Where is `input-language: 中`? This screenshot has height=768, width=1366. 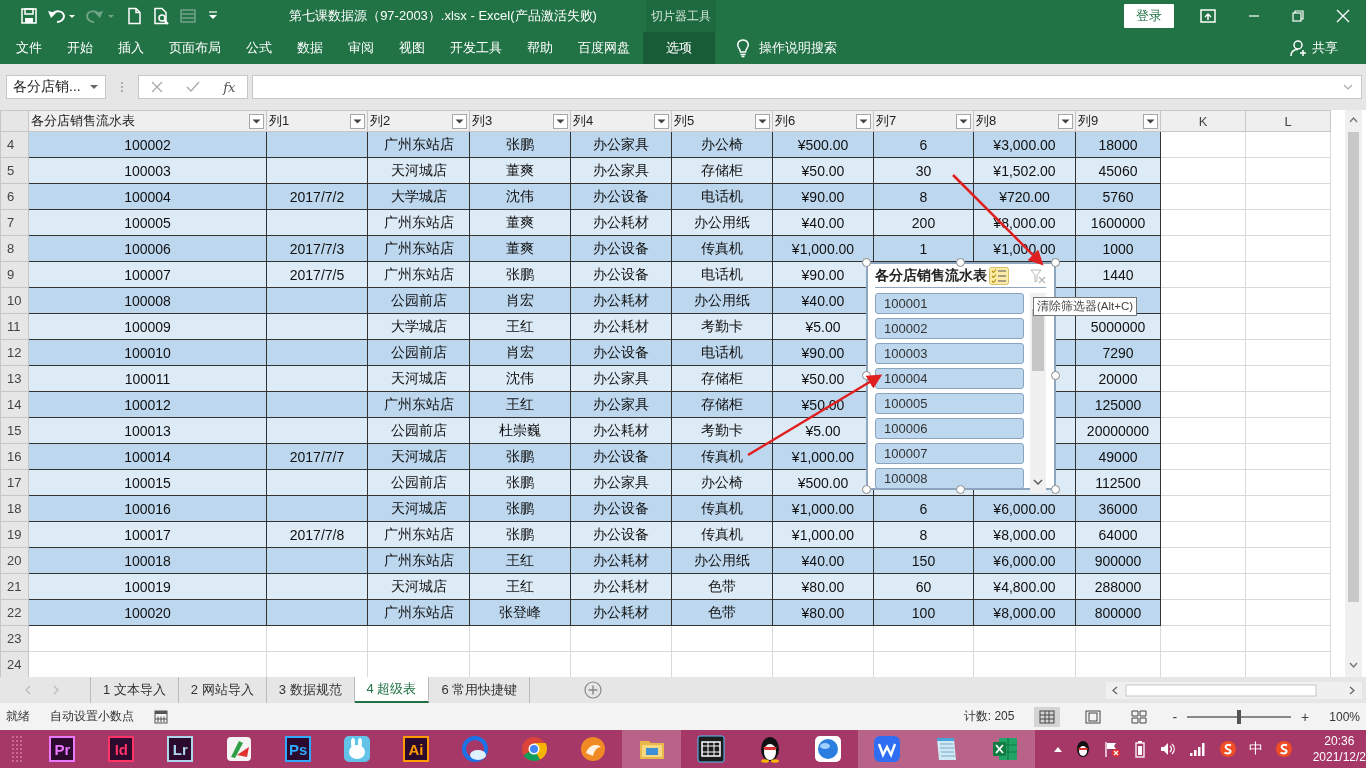 input-language: 中 is located at coordinates (1255, 749).